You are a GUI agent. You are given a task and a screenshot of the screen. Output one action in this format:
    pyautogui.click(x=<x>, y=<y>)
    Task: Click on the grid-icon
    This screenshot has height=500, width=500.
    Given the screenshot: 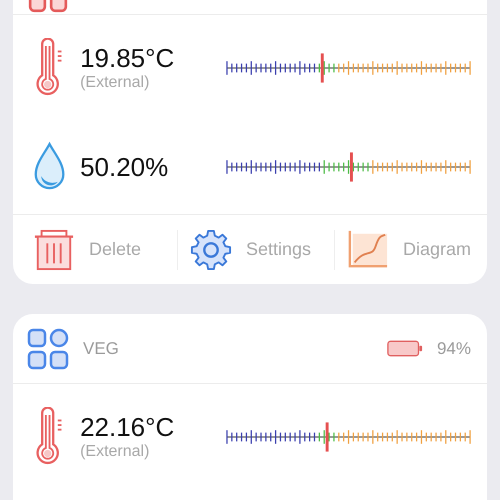 What is the action you would take?
    pyautogui.click(x=48, y=349)
    